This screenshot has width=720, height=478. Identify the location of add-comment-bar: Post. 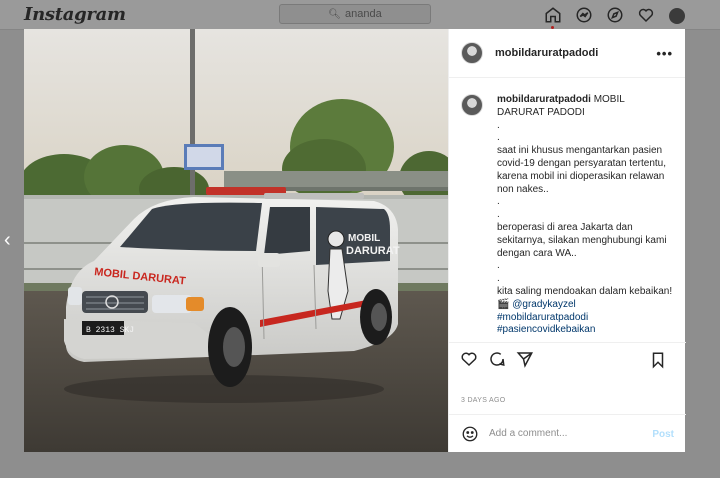
(567, 433).